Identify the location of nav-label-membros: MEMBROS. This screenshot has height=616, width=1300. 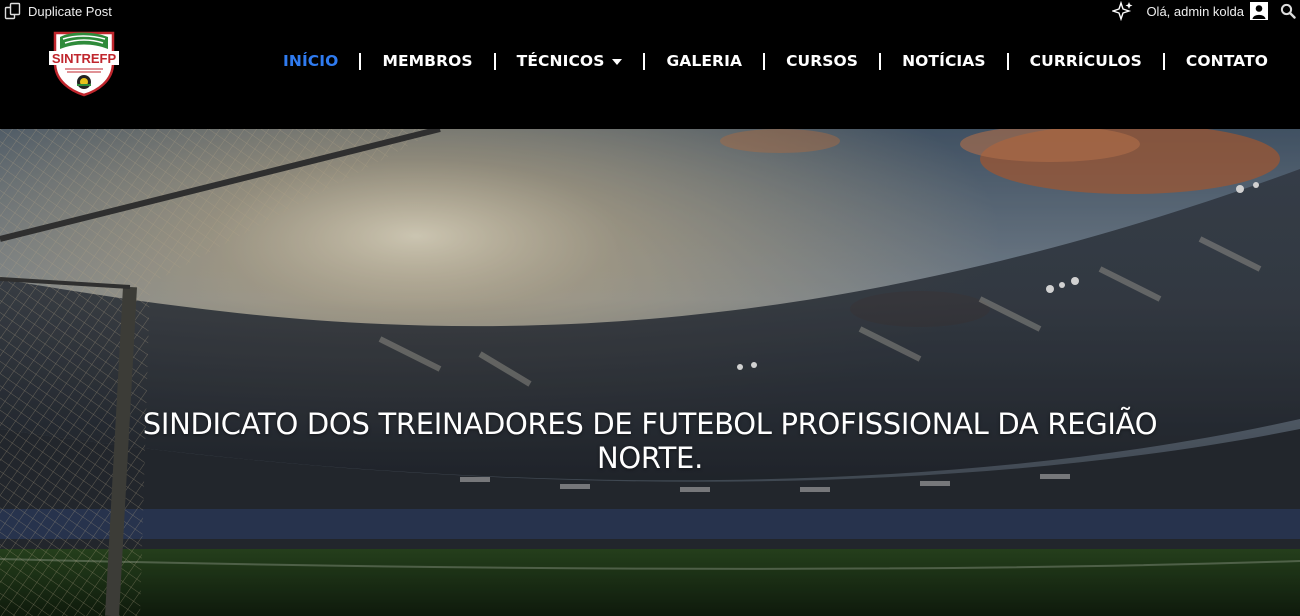
(427, 61).